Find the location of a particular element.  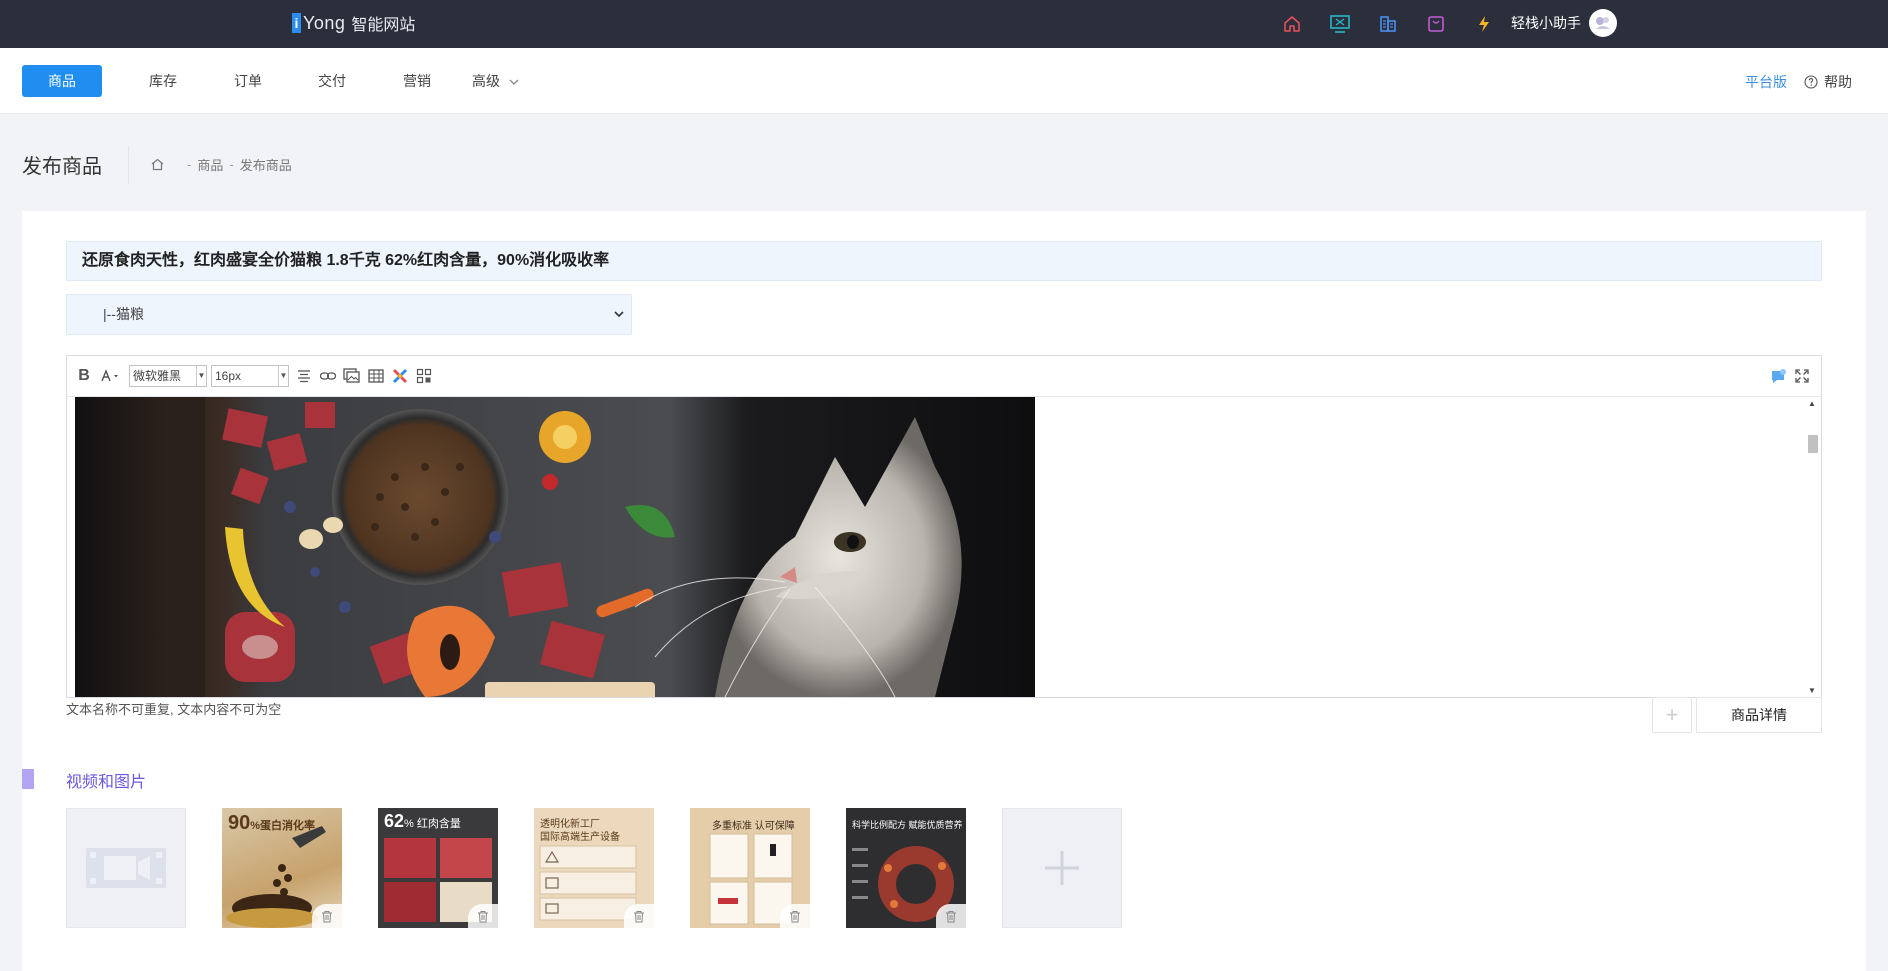

template-button is located at coordinates (424, 376).